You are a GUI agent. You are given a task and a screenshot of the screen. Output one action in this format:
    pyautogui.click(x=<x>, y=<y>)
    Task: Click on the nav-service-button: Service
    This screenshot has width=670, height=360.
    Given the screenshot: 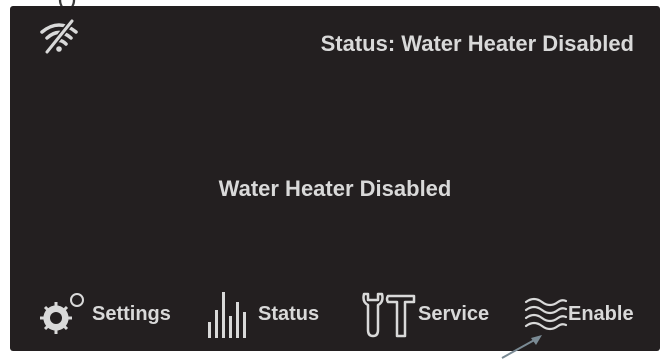 What is the action you would take?
    pyautogui.click(x=423, y=314)
    